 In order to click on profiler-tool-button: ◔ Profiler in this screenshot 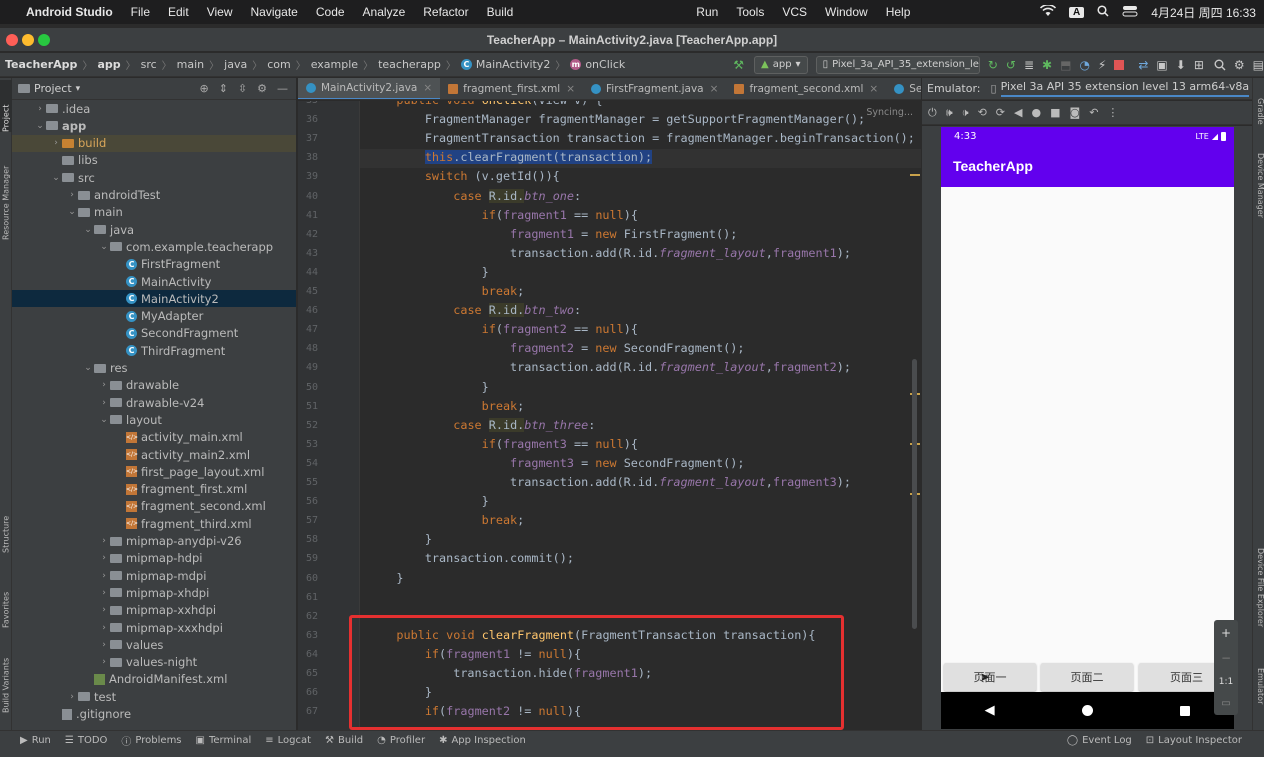, I will do `click(401, 740)`.